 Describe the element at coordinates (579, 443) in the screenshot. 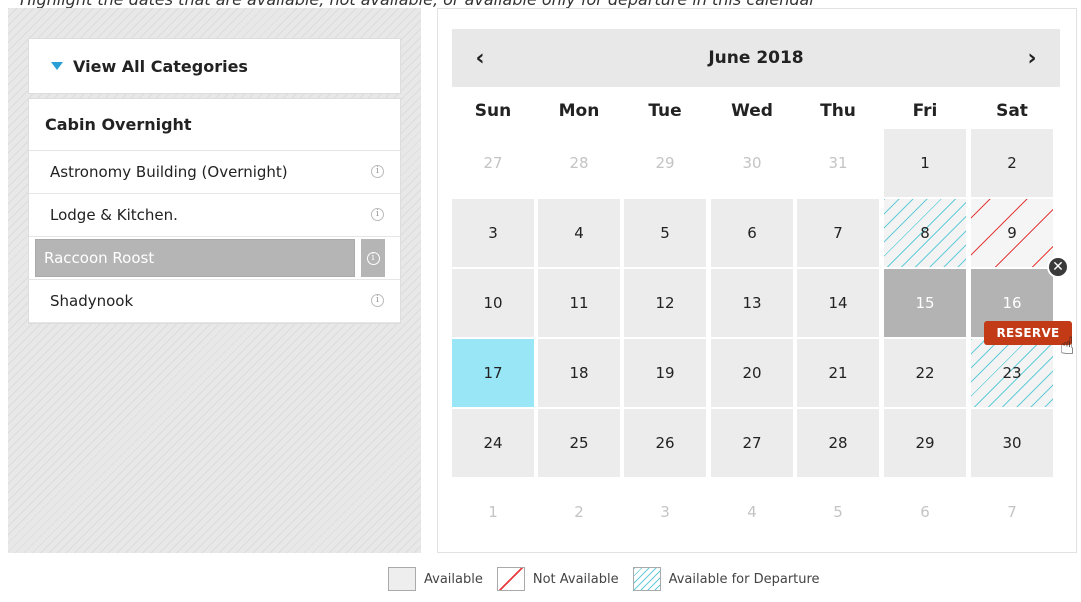

I see `day-cell: 25` at that location.